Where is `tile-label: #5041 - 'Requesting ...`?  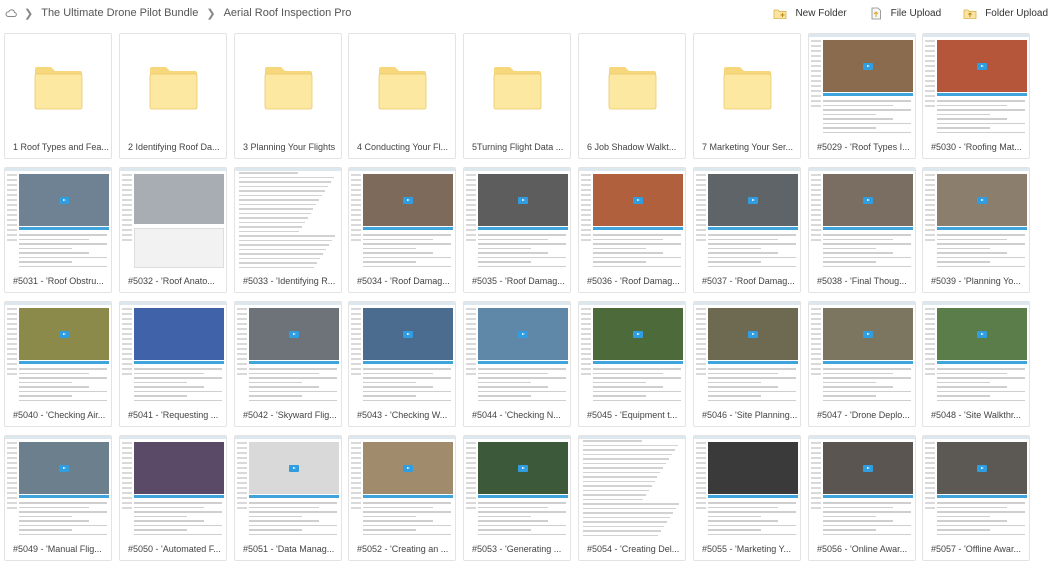
tile-label: #5041 - 'Requesting ... is located at coordinates (173, 415).